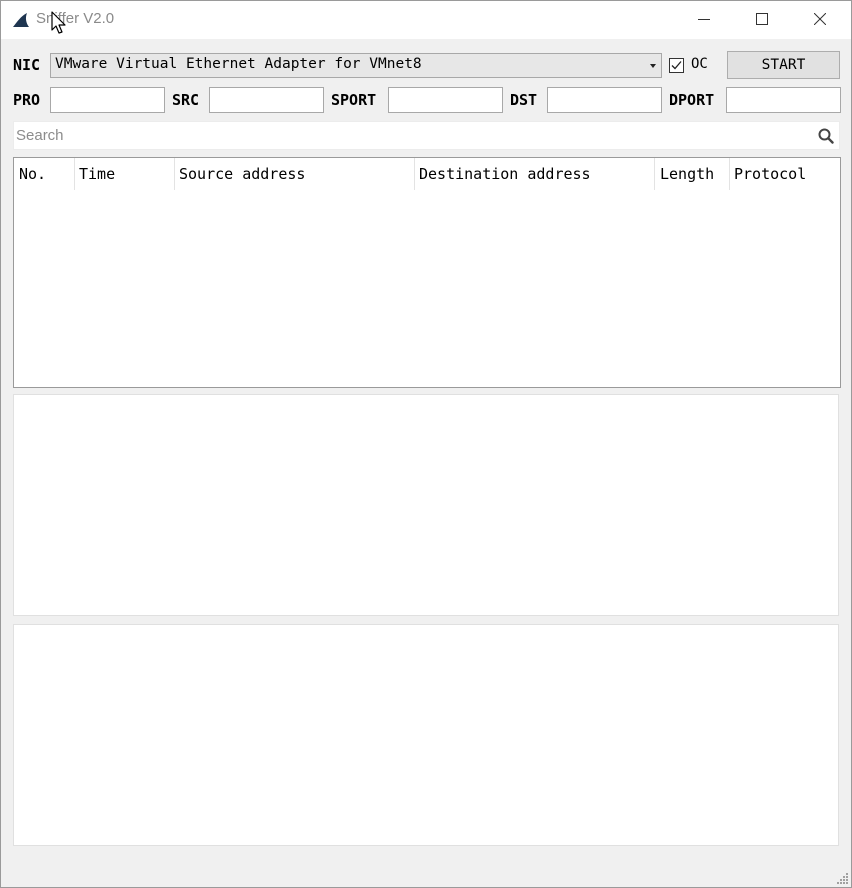 The width and height of the screenshot is (852, 888). I want to click on src-label: SRC, so click(186, 100).